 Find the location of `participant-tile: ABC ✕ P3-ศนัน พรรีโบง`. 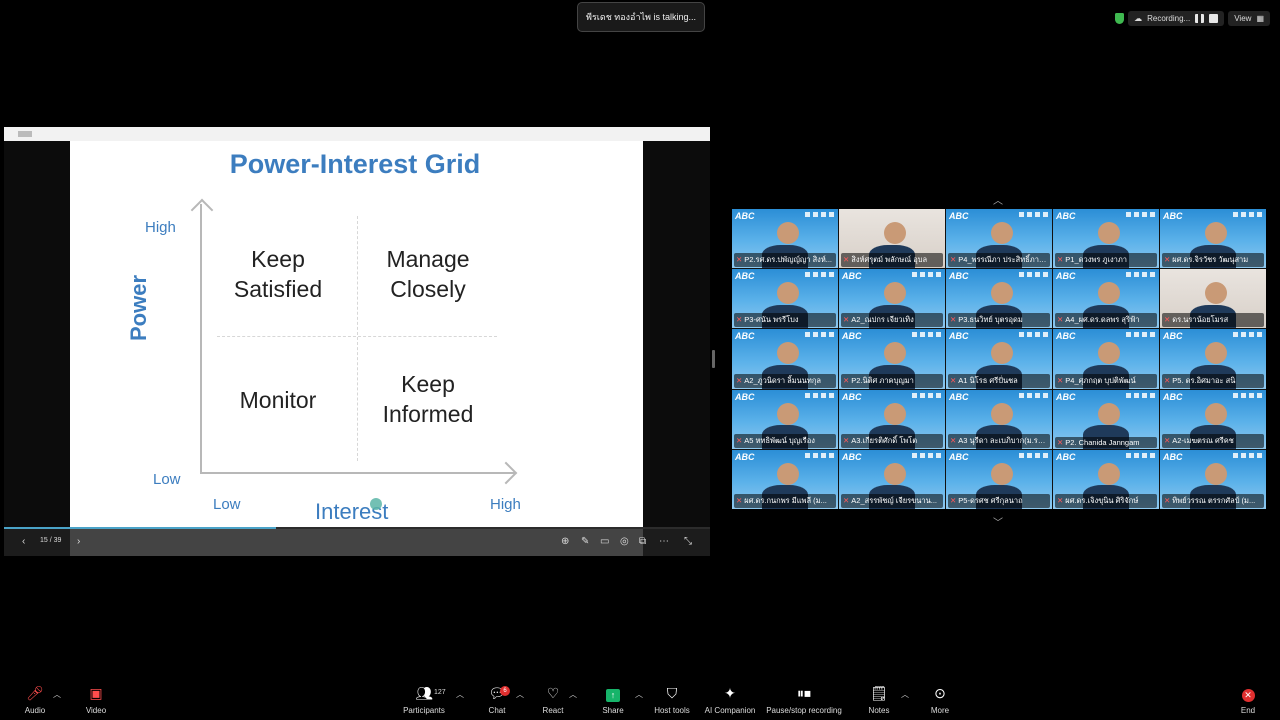

participant-tile: ABC ✕ P3-ศนัน พรรีโบง is located at coordinates (785, 299).